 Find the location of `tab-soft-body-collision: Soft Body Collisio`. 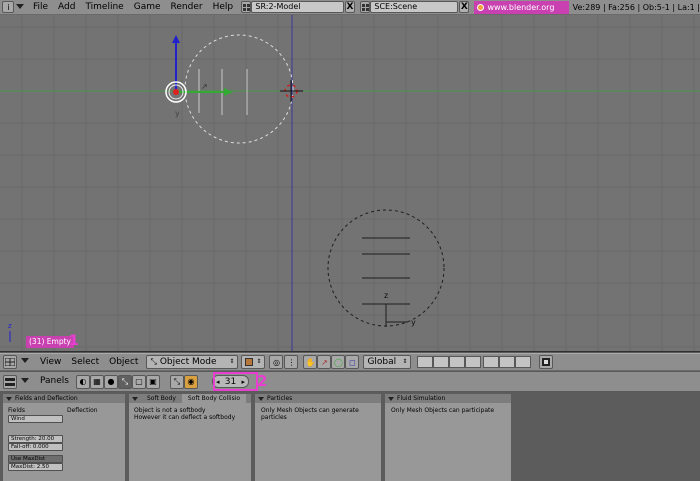

tab-soft-body-collision: Soft Body Collisio is located at coordinates (214, 398).